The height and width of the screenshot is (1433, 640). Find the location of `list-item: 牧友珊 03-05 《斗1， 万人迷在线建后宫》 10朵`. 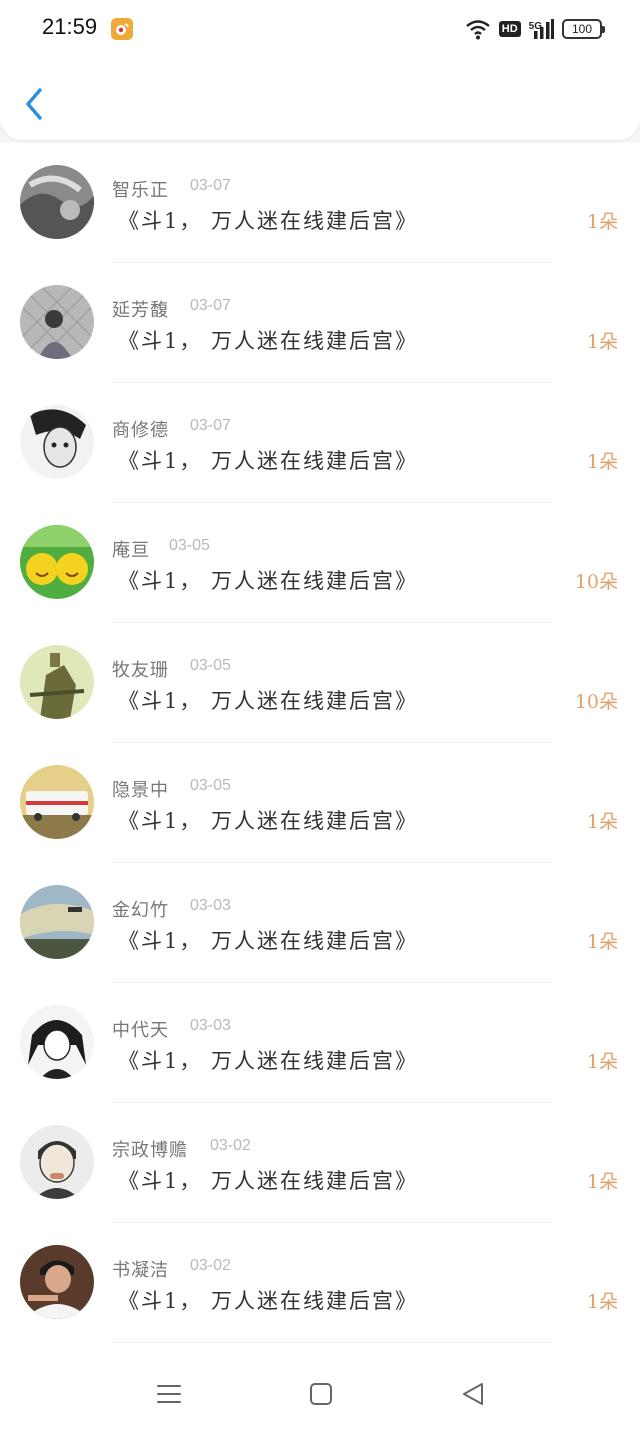

list-item: 牧友珊 03-05 《斗1， 万人迷在线建后宫》 10朵 is located at coordinates (320, 683).